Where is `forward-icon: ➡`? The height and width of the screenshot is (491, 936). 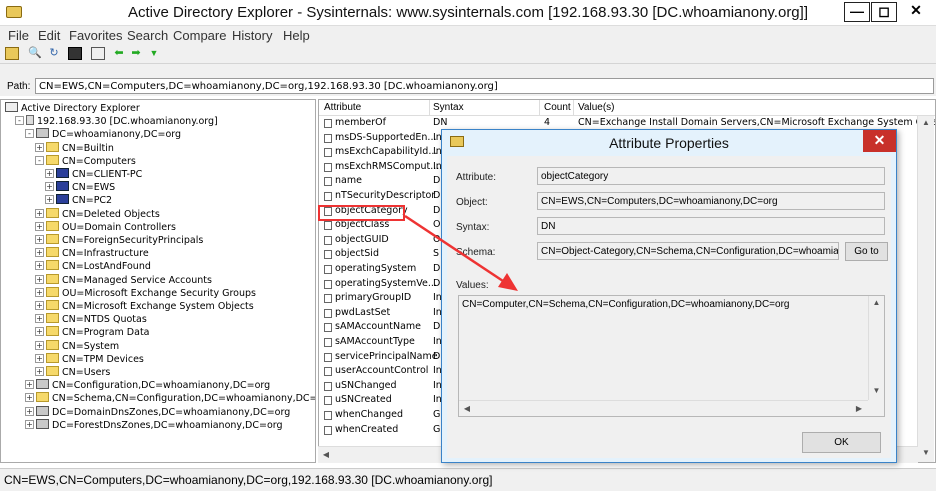 forward-icon: ➡ is located at coordinates (136, 53).